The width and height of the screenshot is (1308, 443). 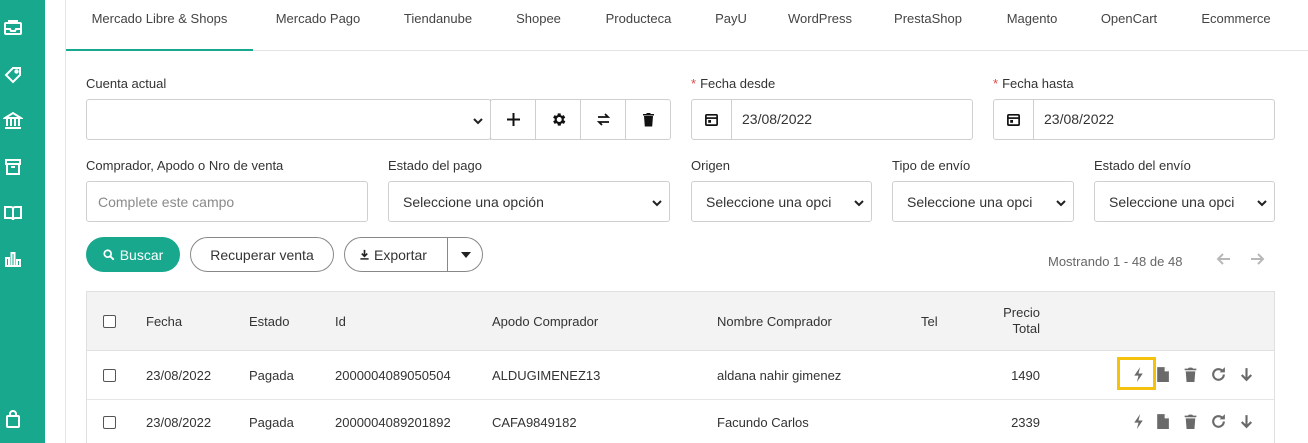 What do you see at coordinates (779, 375) in the screenshot?
I see `cell-nombre: aldana nahir gimenez` at bounding box center [779, 375].